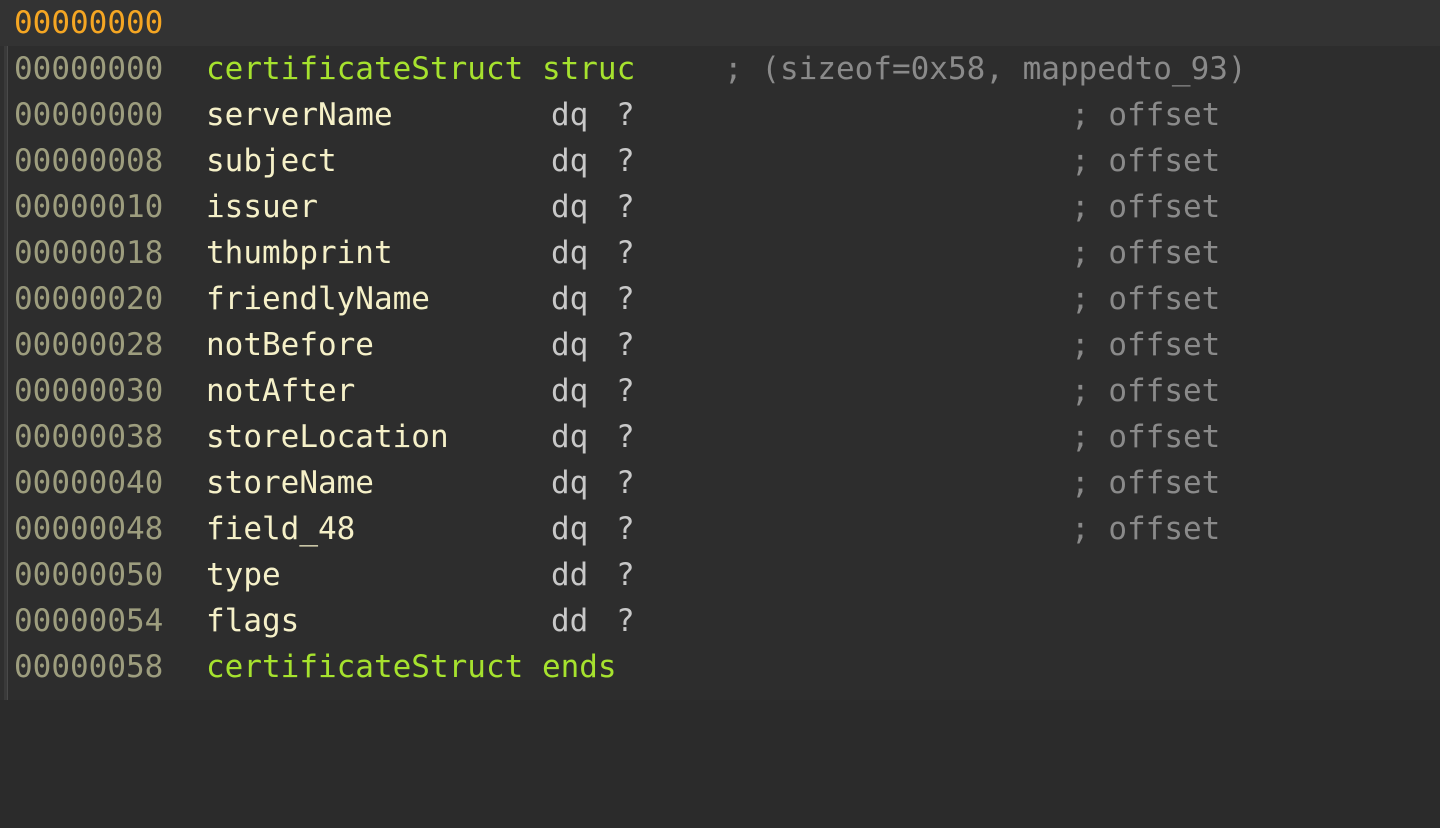 The width and height of the screenshot is (1440, 828). What do you see at coordinates (985, 69) in the screenshot?
I see `struct-declaration-comment: ; (sizeof=0x58, mappedto_93)` at bounding box center [985, 69].